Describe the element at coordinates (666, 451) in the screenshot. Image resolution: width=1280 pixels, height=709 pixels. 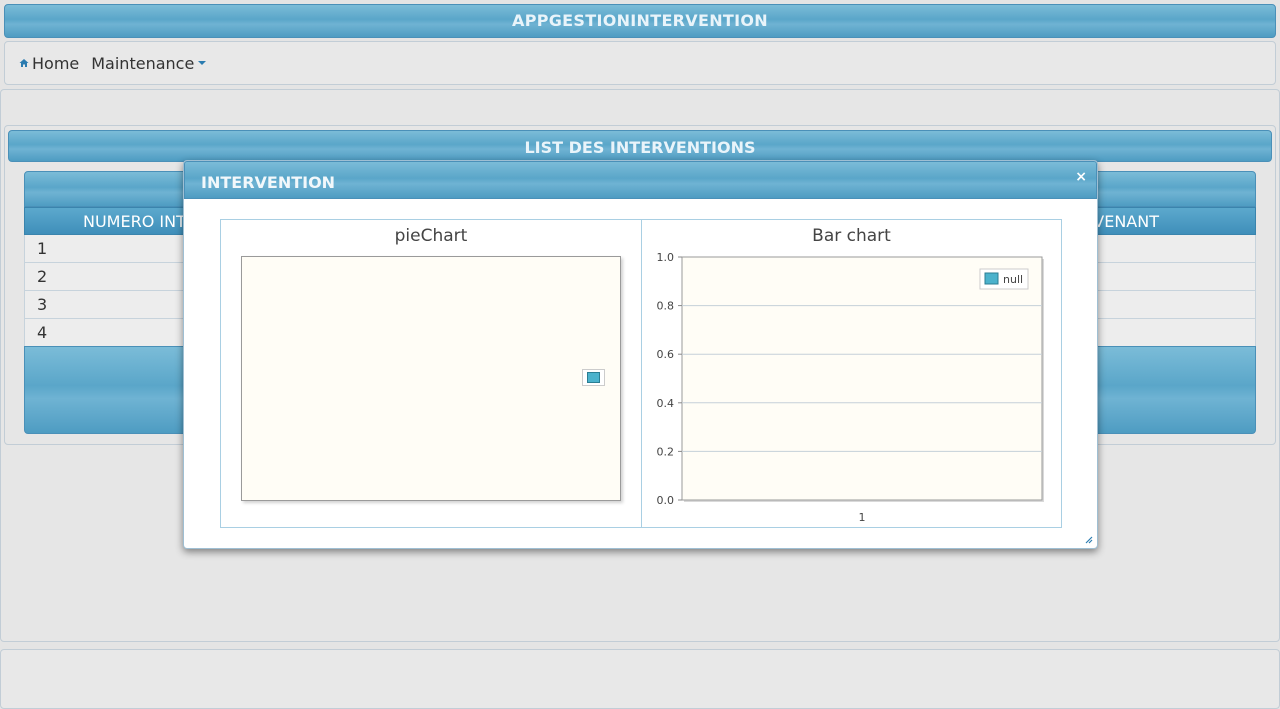
I see `y-tick-label: 0.2` at that location.